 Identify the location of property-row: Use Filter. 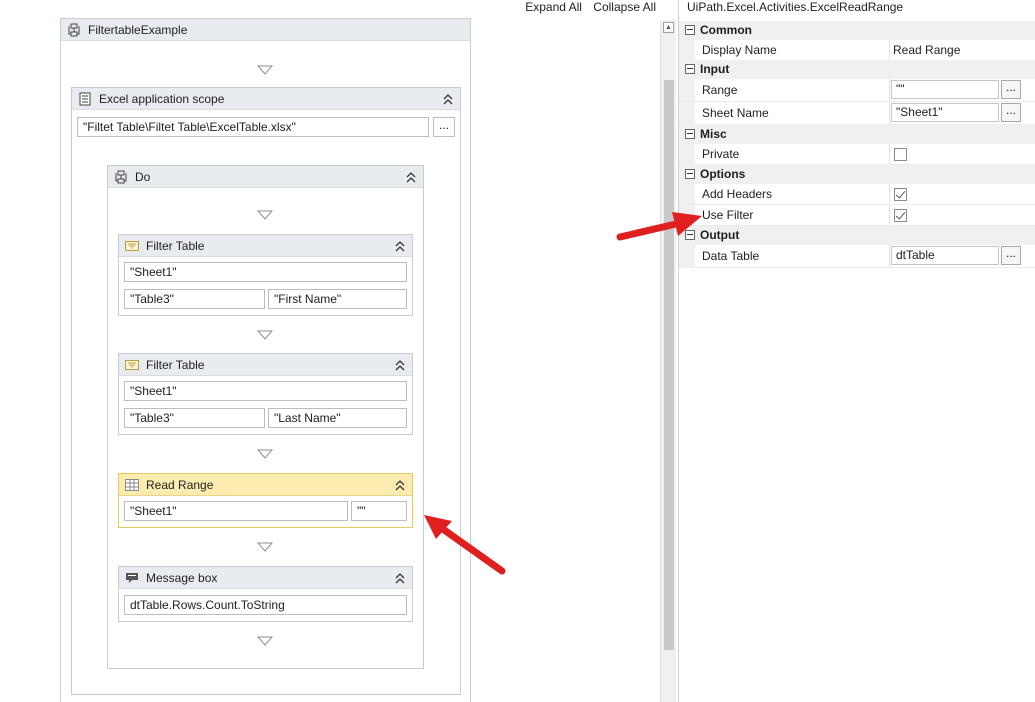
(857, 215).